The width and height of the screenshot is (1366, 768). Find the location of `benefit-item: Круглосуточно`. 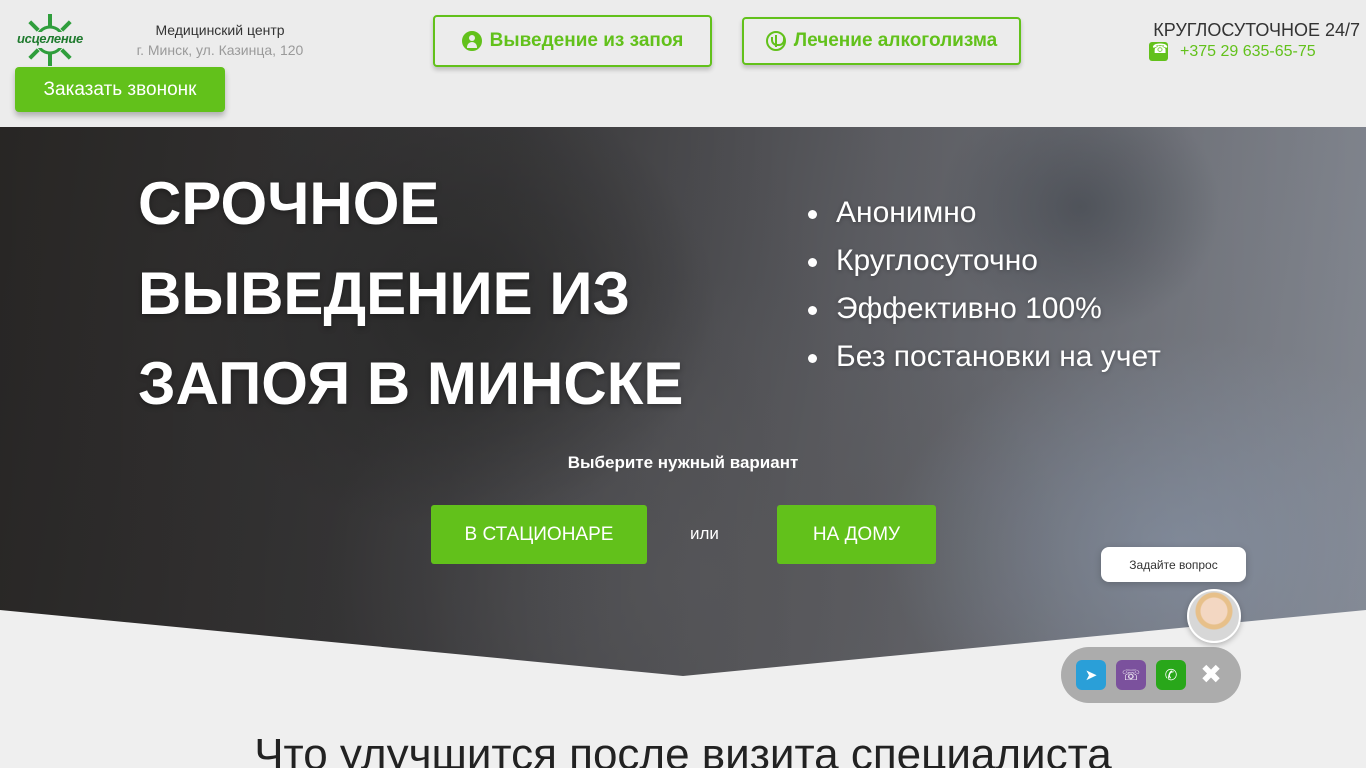

benefit-item: Круглосуточно is located at coordinates (984, 261).